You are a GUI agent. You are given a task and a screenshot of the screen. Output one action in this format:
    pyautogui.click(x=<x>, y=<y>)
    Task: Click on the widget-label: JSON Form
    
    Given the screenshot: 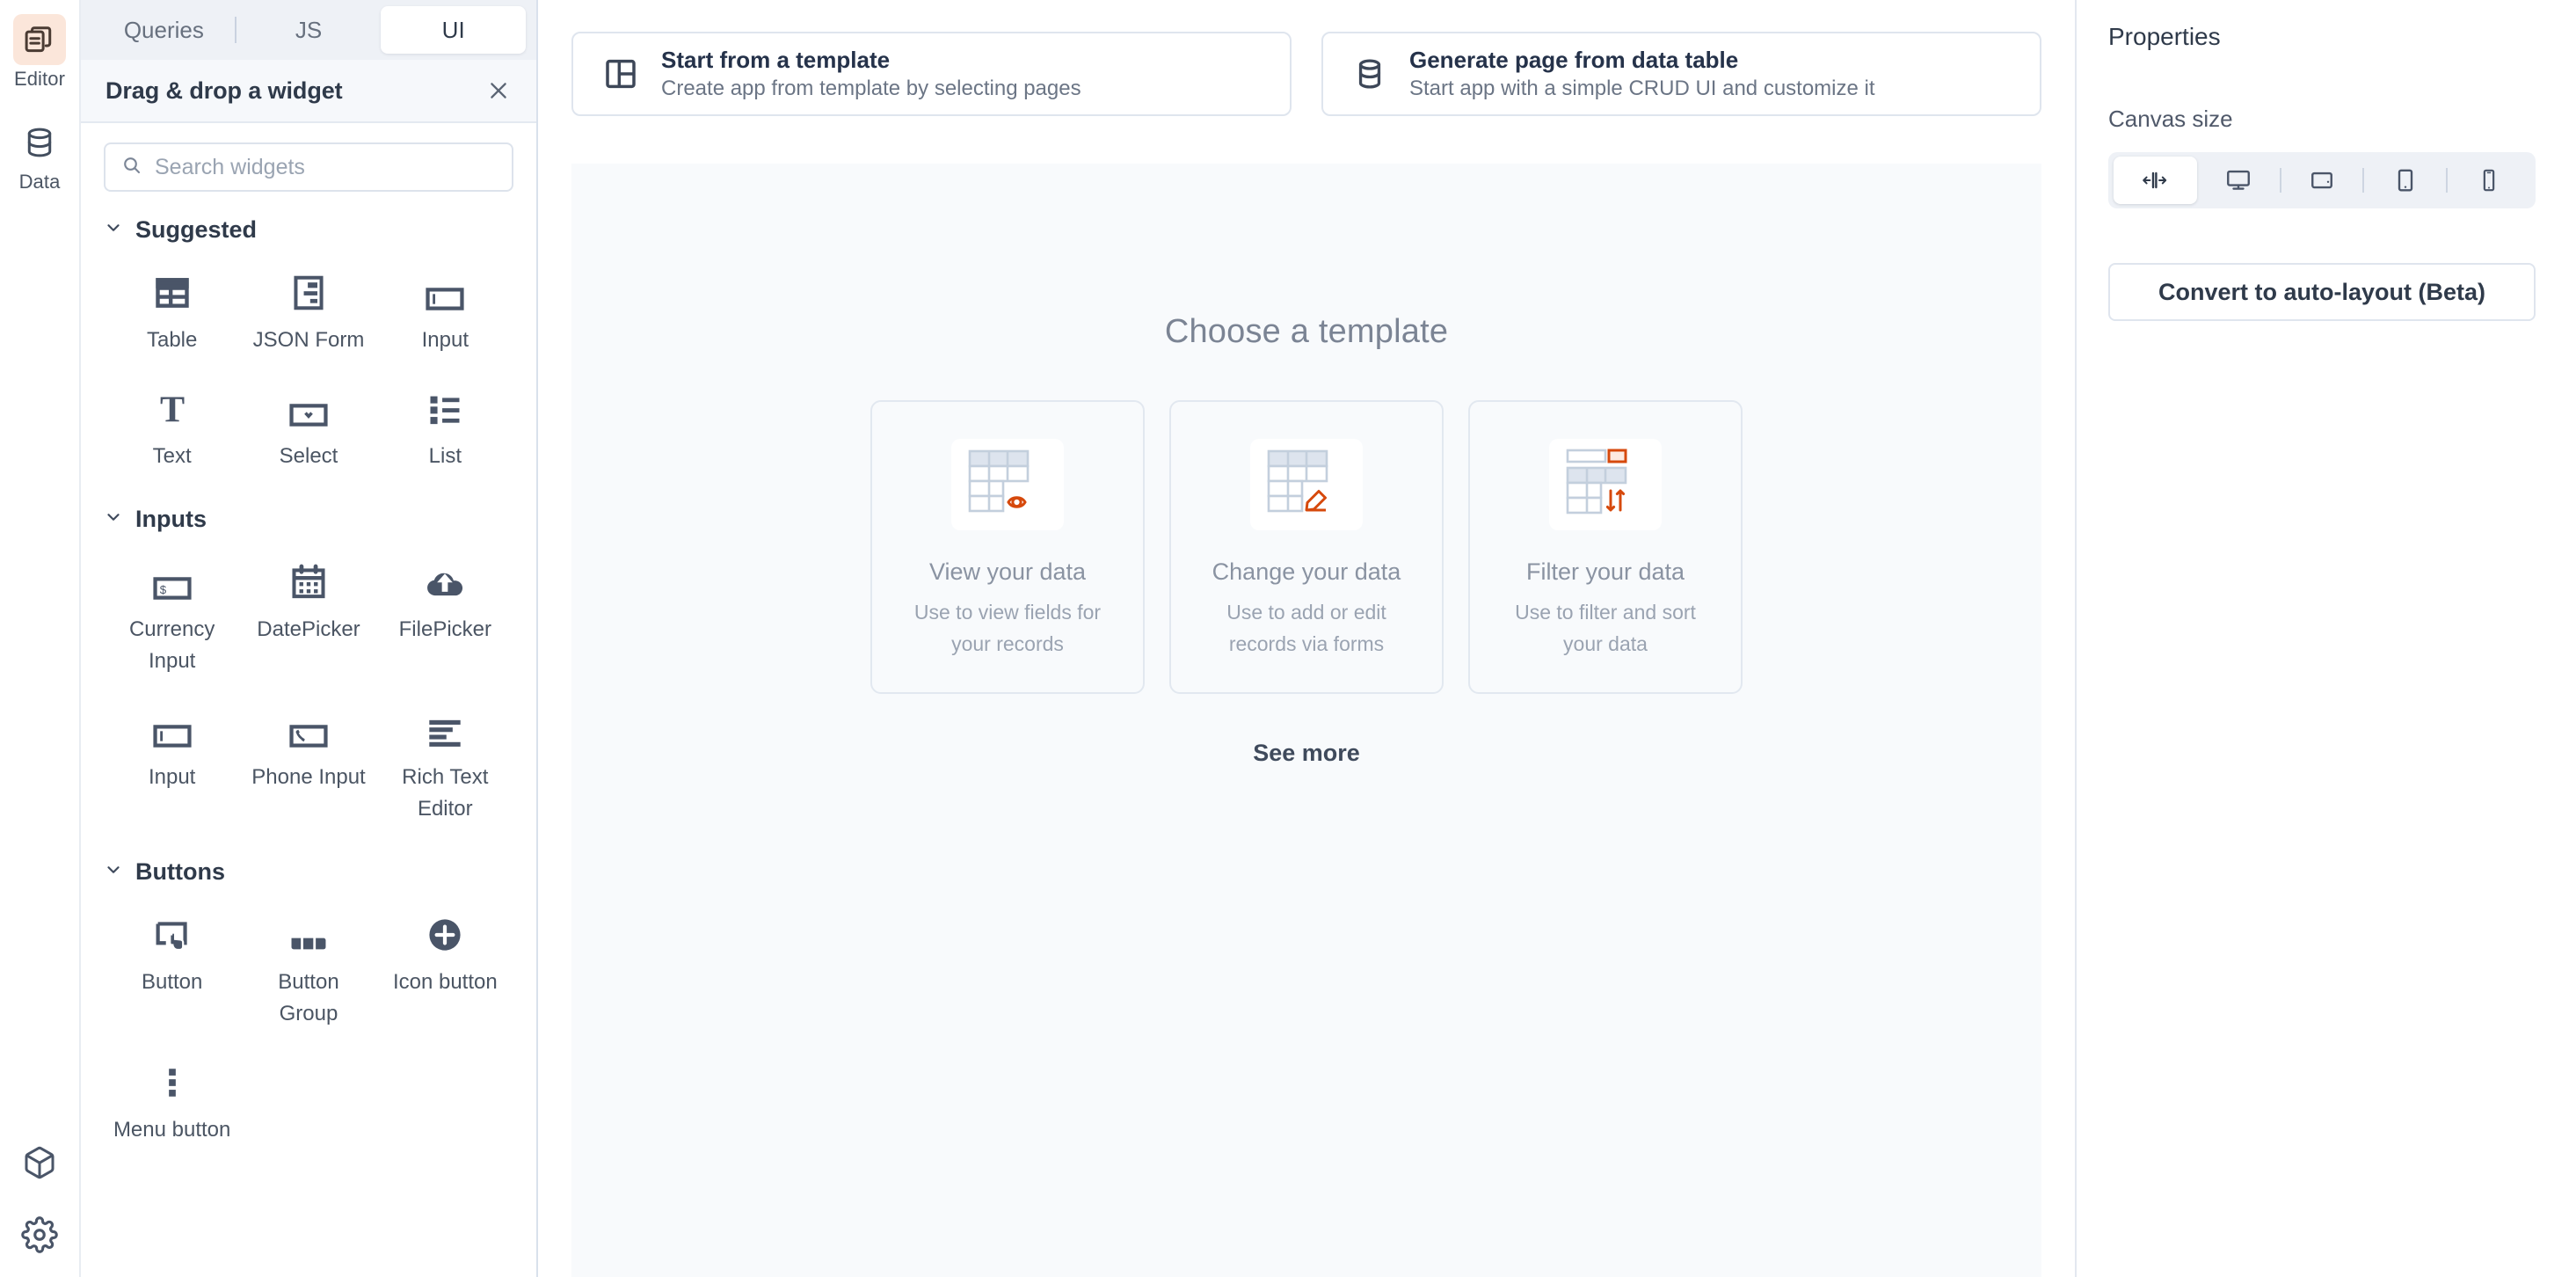 What is the action you would take?
    pyautogui.click(x=308, y=340)
    